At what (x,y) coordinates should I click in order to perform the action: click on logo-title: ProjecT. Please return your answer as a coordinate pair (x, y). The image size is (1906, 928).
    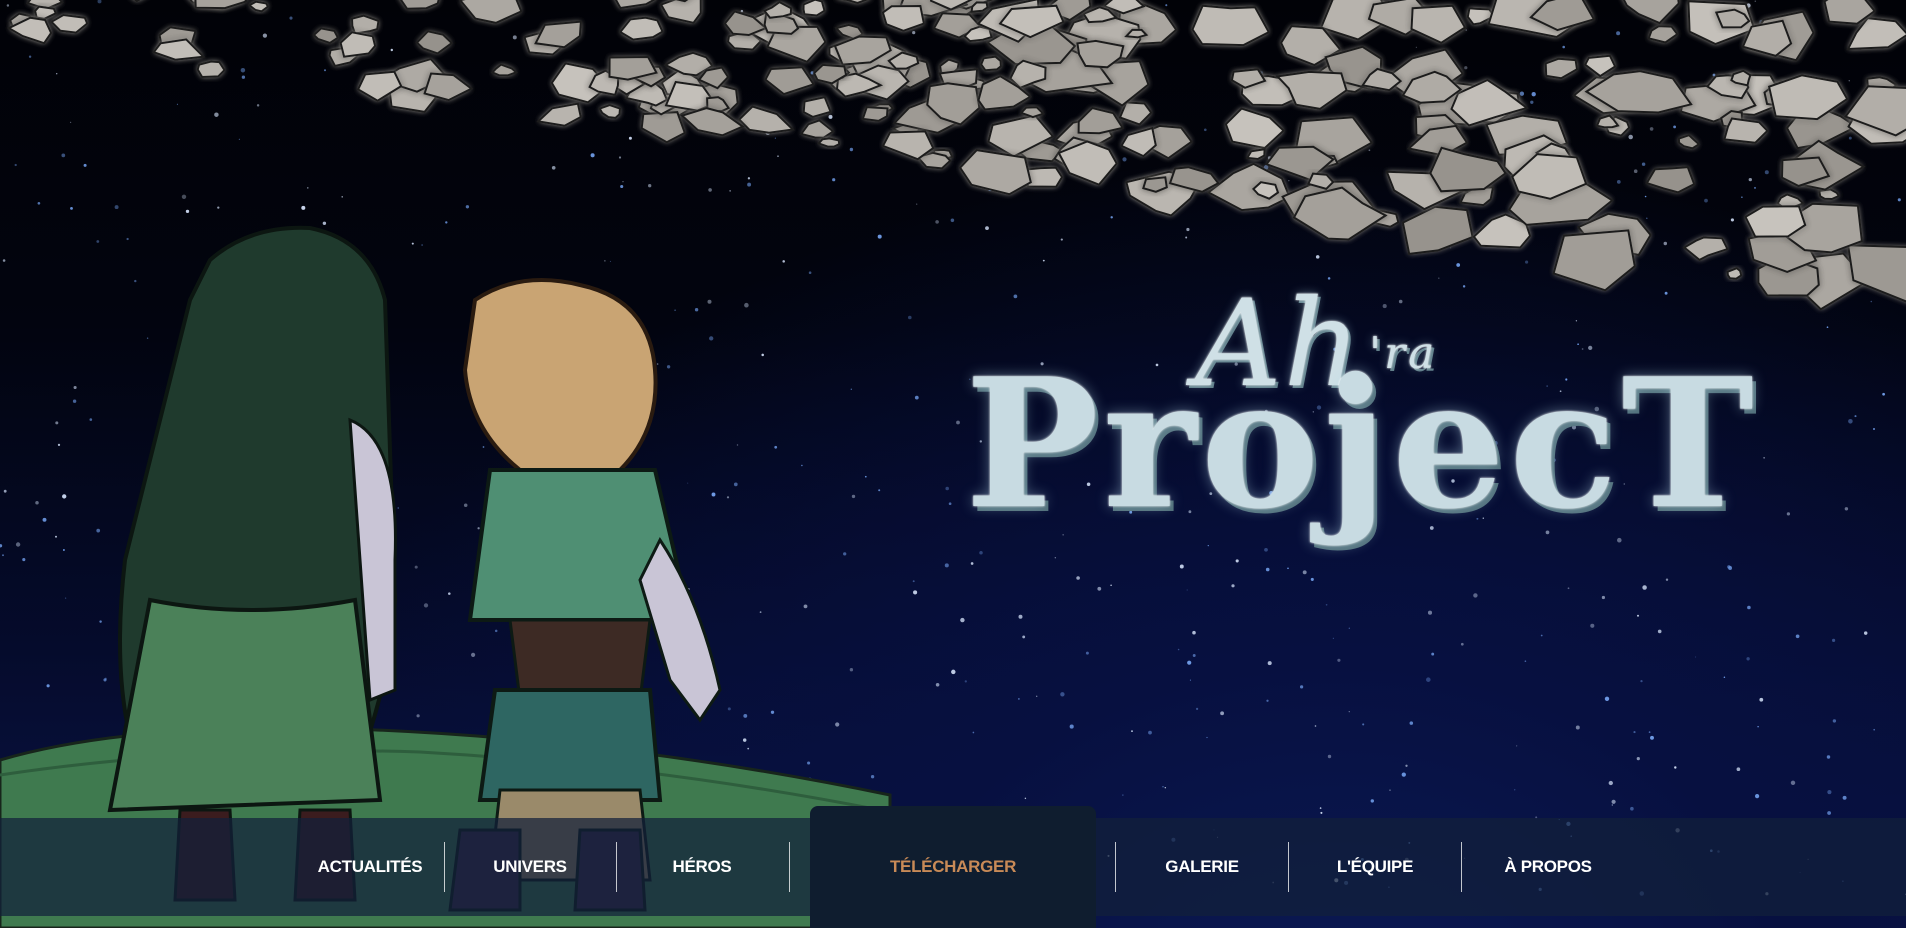
    Looking at the image, I should click on (1361, 443).